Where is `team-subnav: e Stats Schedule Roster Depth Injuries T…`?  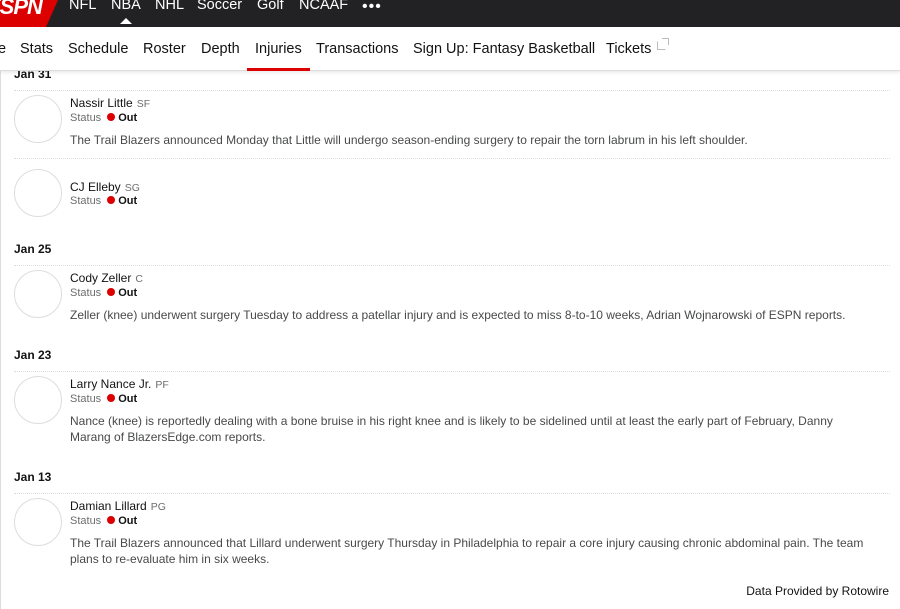
team-subnav: e Stats Schedule Roster Depth Injuries T… is located at coordinates (450, 49).